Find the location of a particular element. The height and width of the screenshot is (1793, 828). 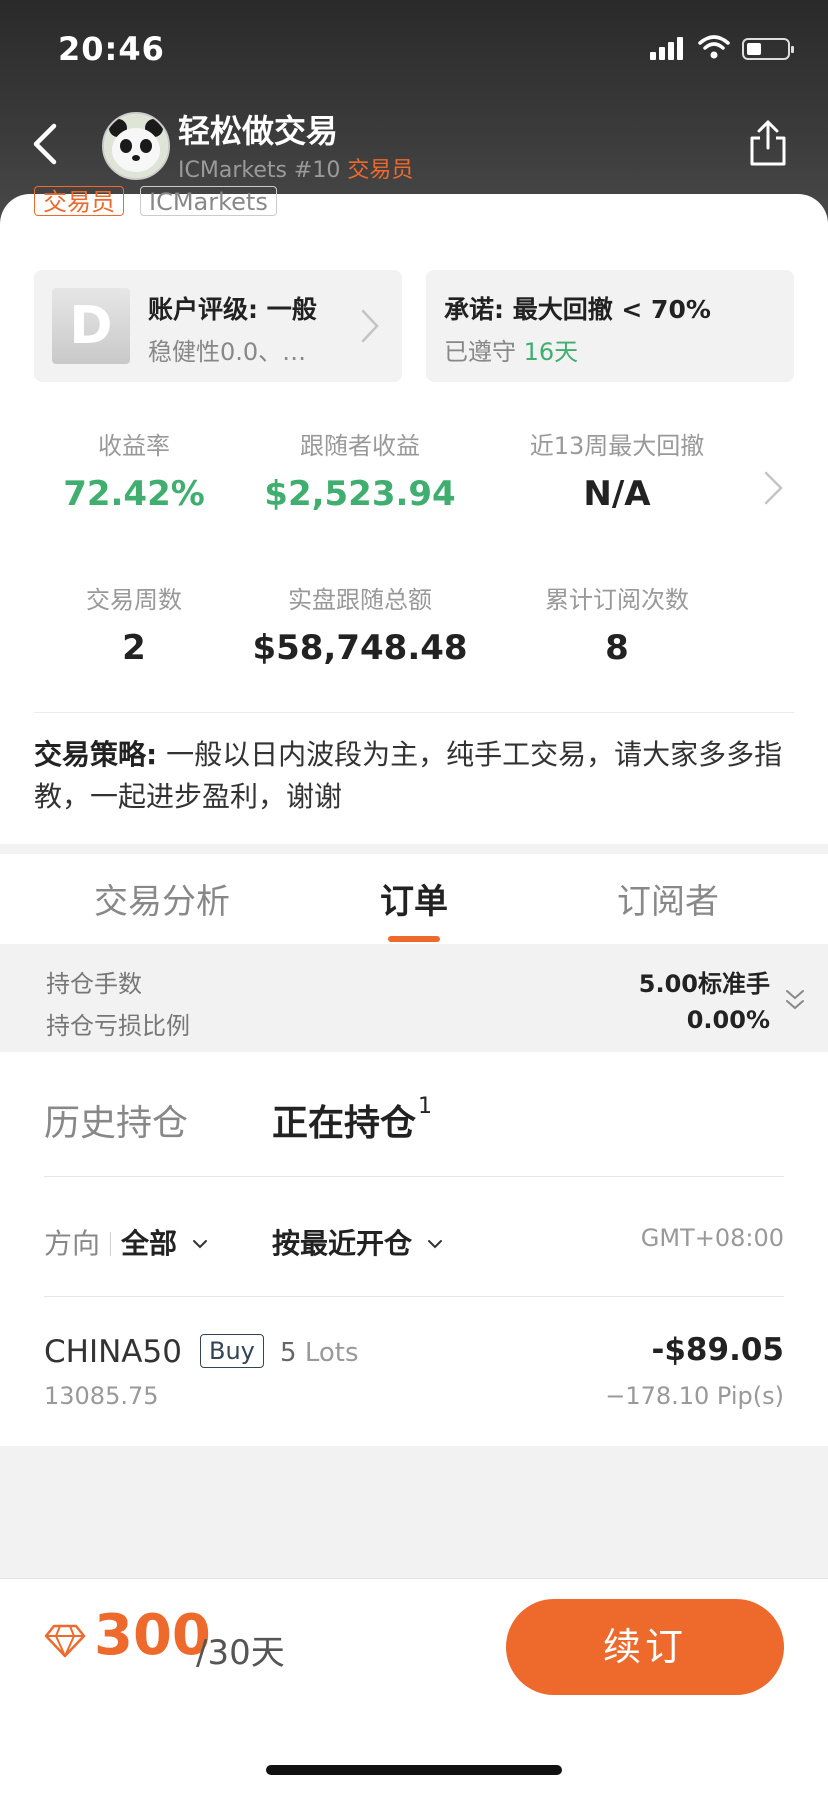

loss-ratio-label: 持仓亏损比例 is located at coordinates (118, 1026).